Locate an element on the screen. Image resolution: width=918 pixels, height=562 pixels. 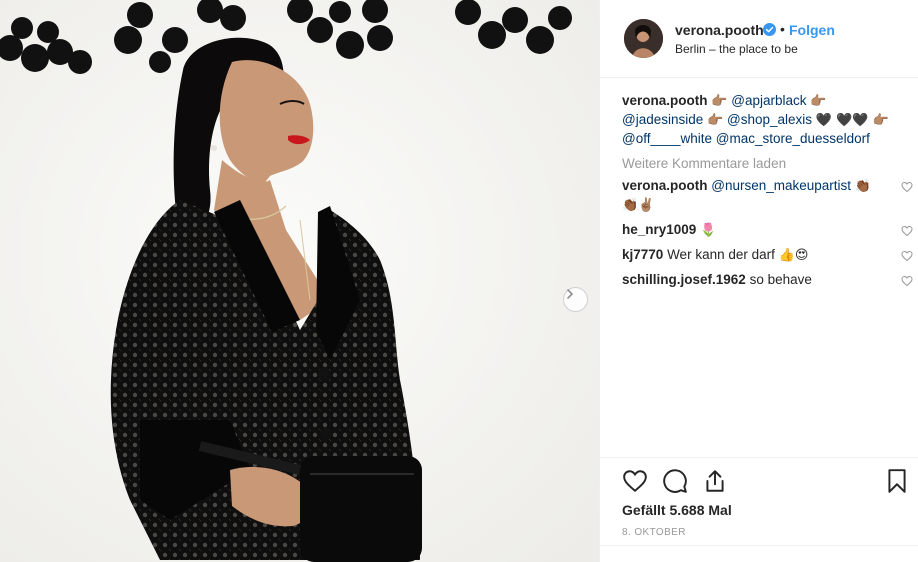
share-icon is located at coordinates (715, 481).